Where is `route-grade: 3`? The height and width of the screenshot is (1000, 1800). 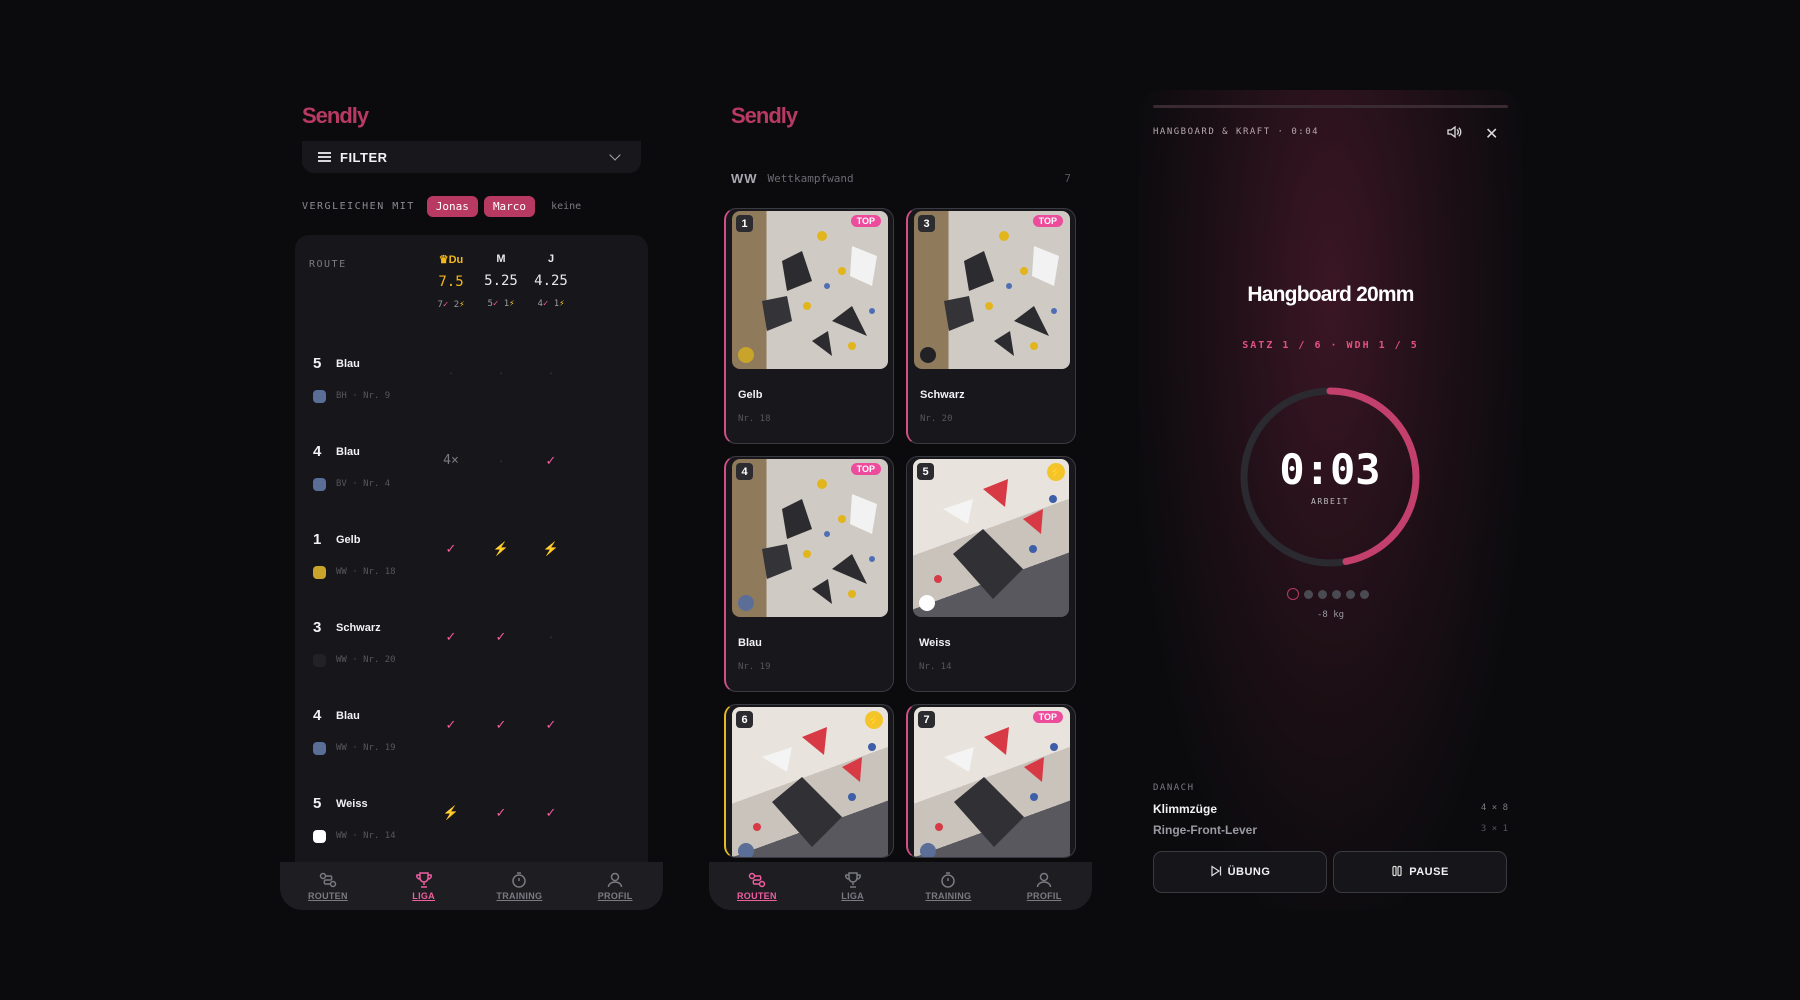
route-grade: 3 is located at coordinates (317, 627).